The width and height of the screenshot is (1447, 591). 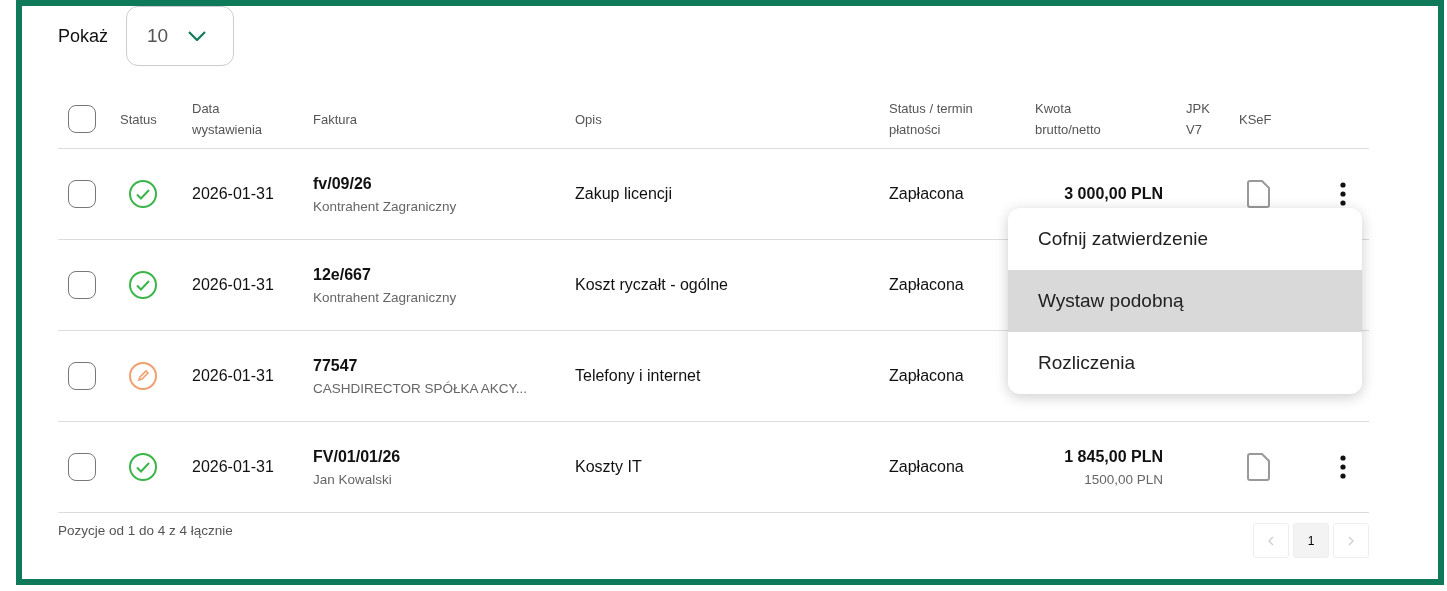 I want to click on column-header: Kwota brutto/netto, so click(x=1068, y=119).